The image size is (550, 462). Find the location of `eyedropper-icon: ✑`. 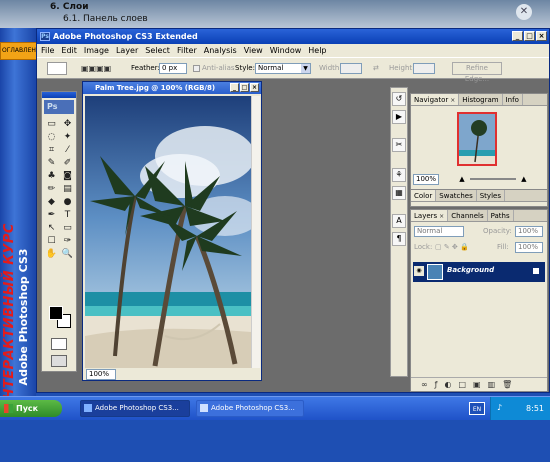

eyedropper-icon: ✑ is located at coordinates (67, 241).